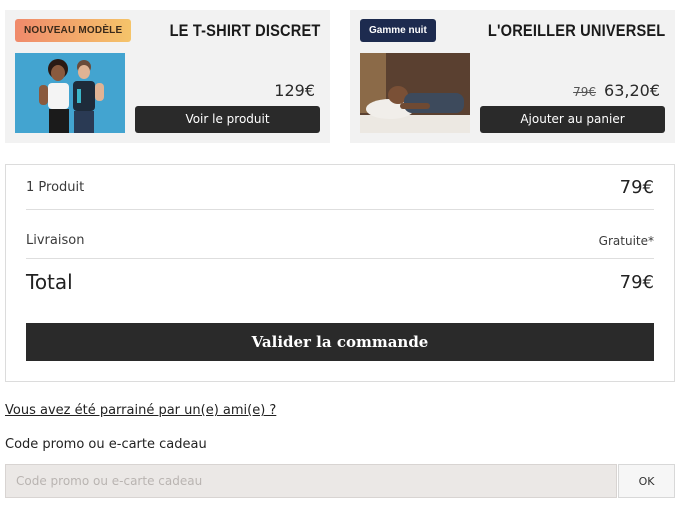  Describe the element at coordinates (636, 282) in the screenshot. I see `total-value: 79€` at that location.